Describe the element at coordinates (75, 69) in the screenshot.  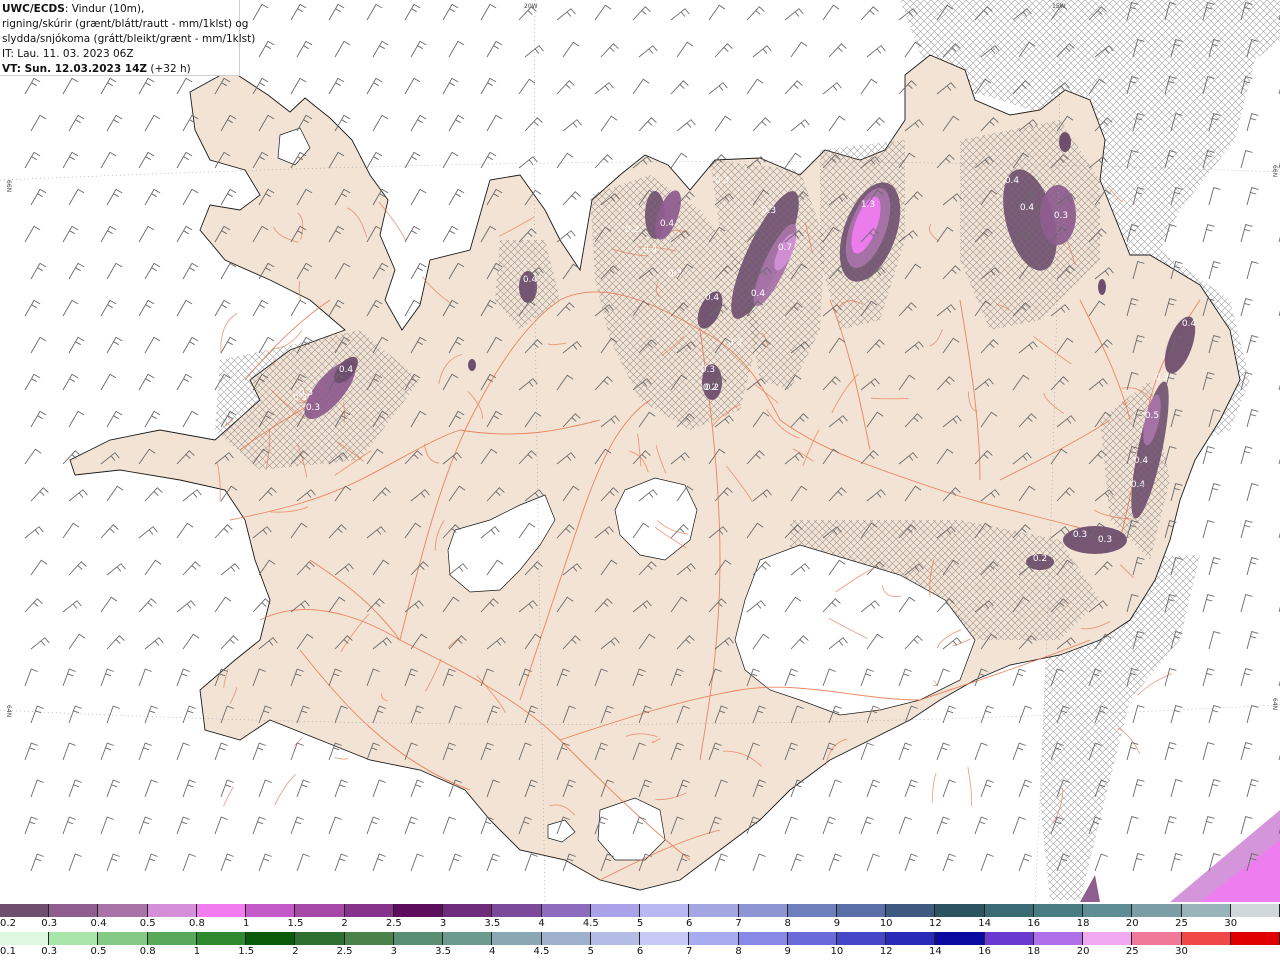
I see `valid-time: VT: Sun. 12.03.2023 14Z` at that location.